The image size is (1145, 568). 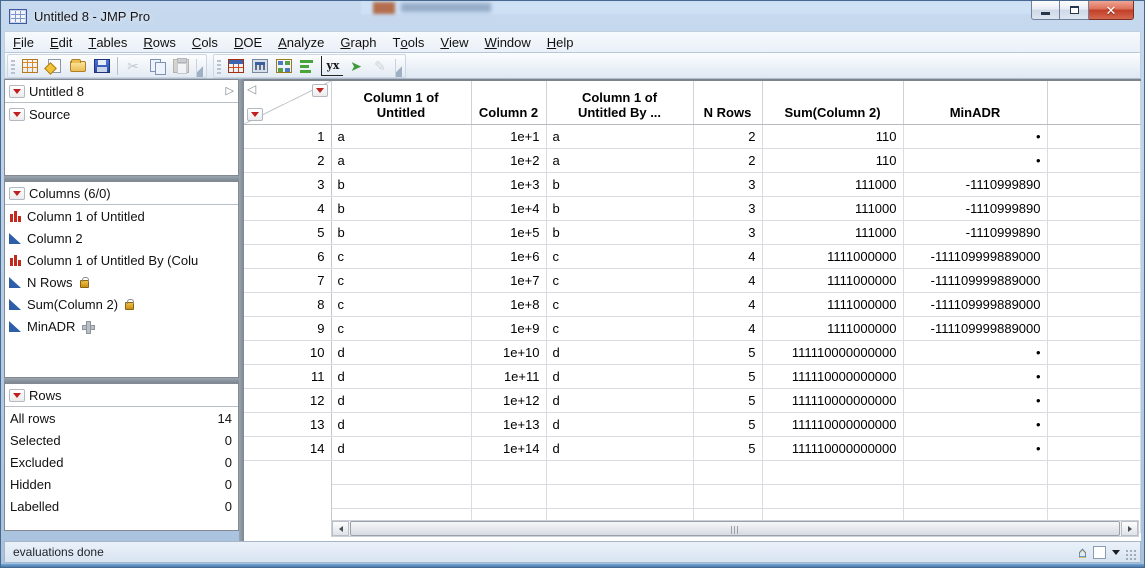 I want to click on row-number-cell: 11, so click(x=288, y=376).